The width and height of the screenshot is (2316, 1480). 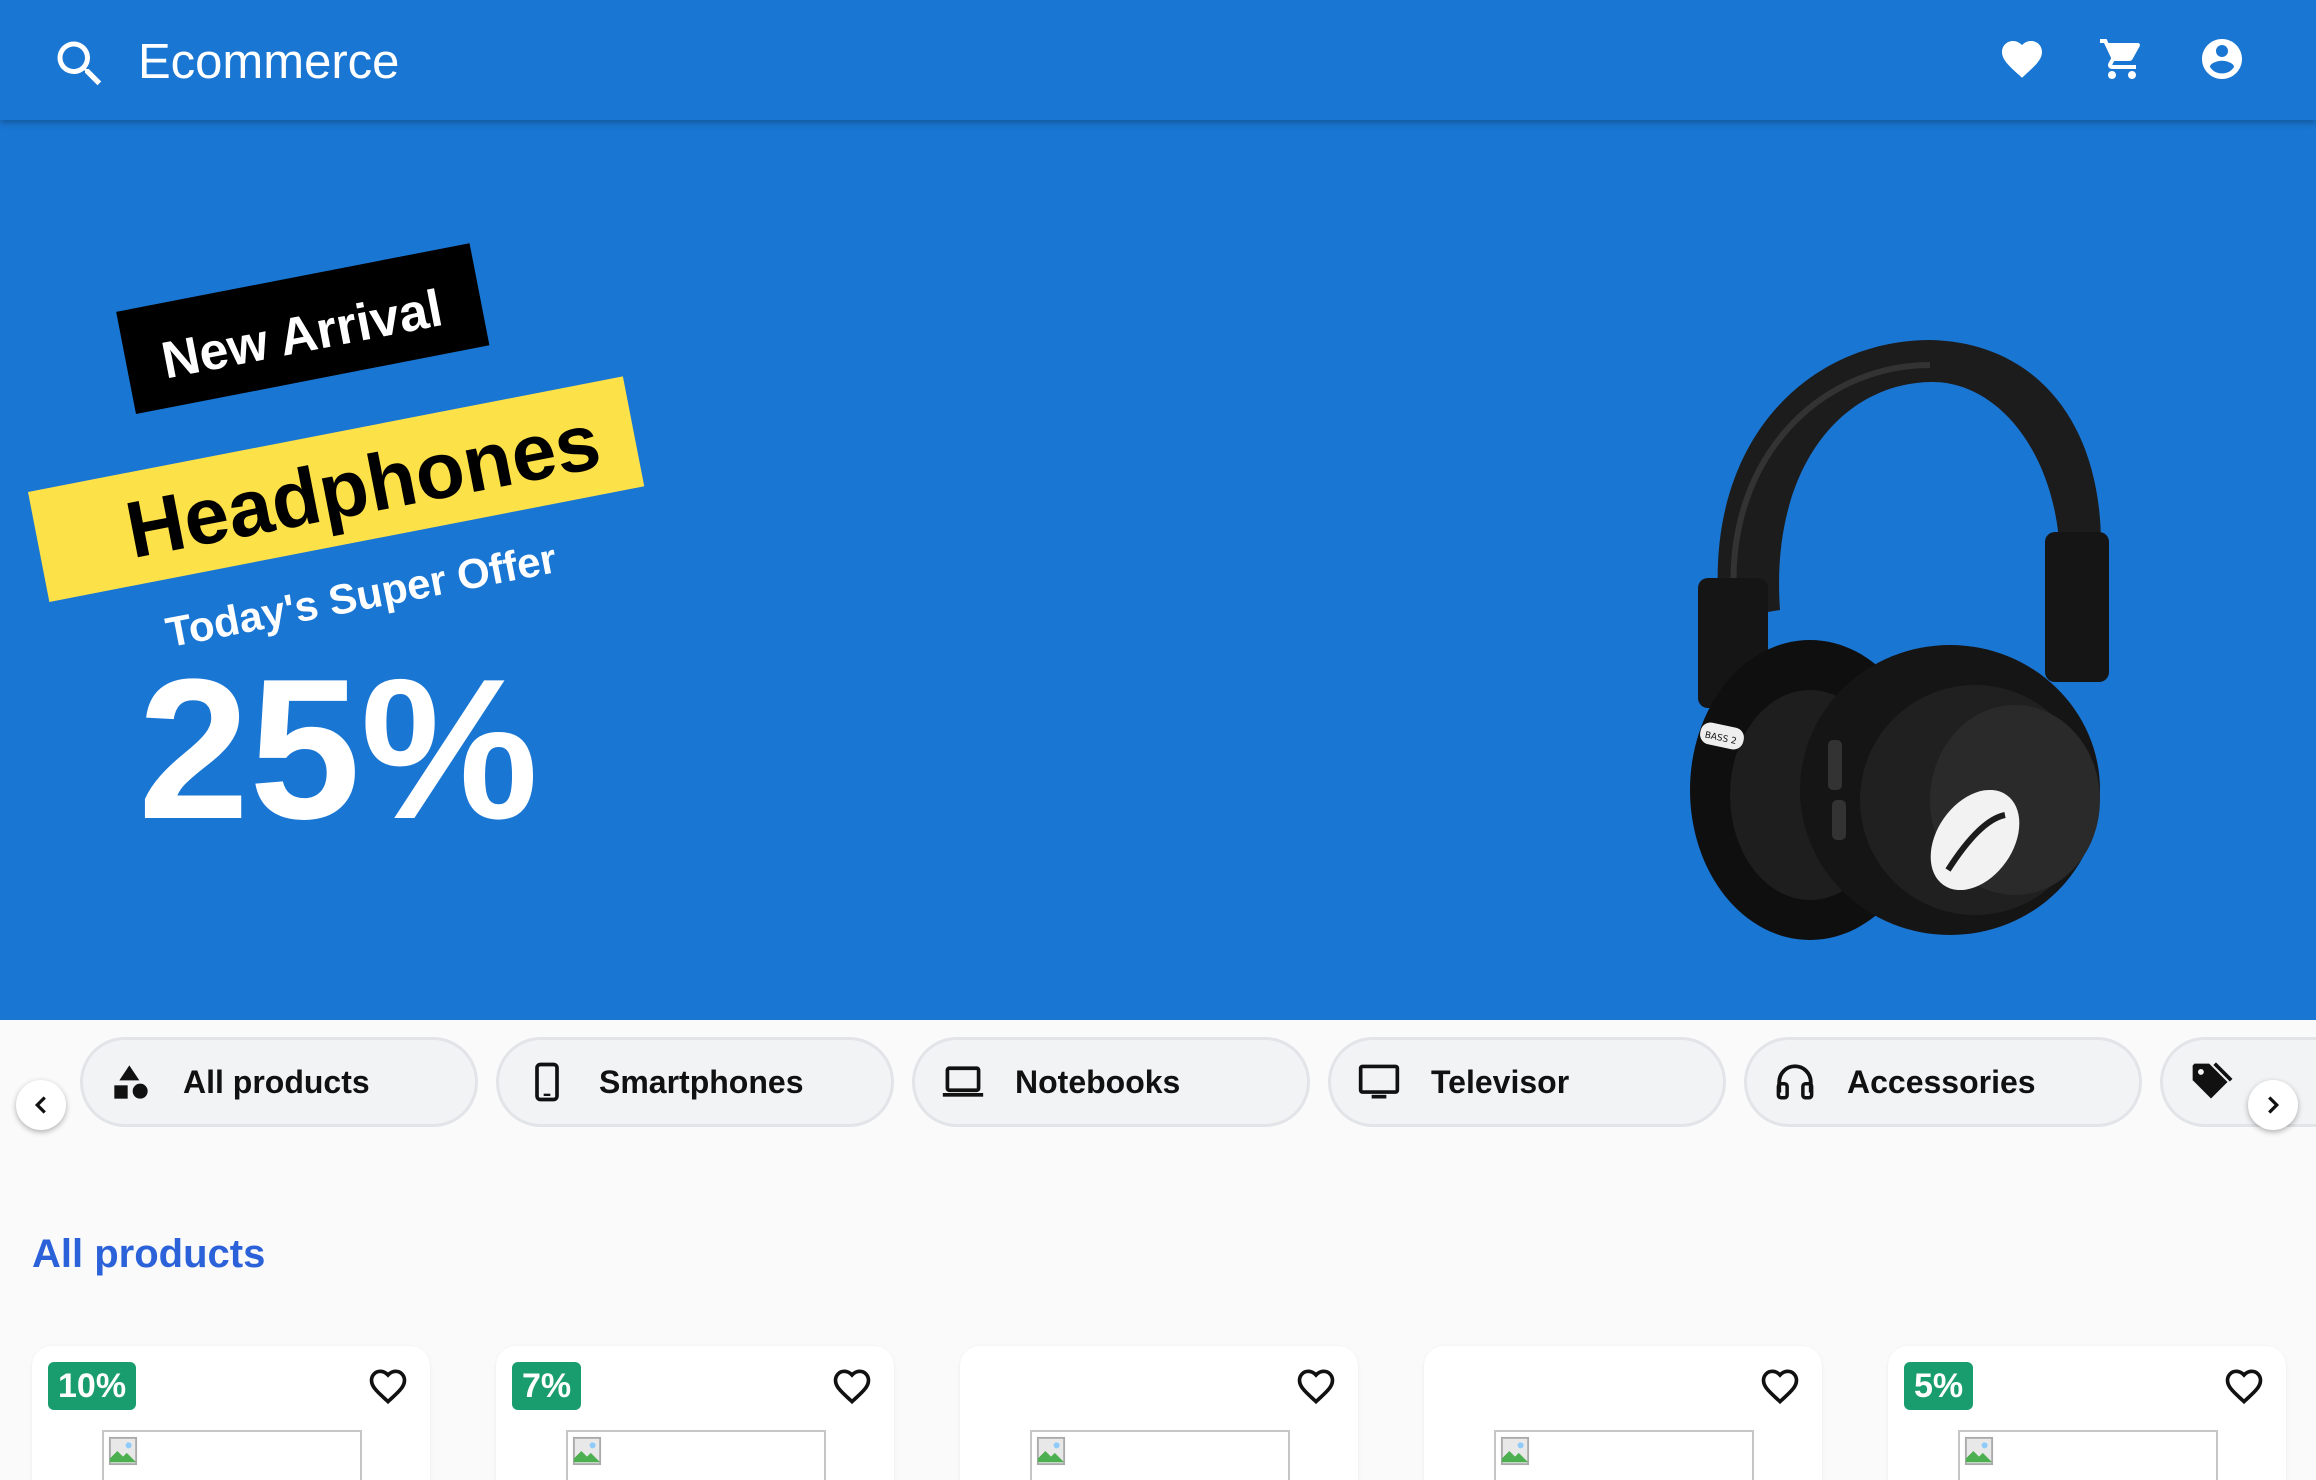 What do you see at coordinates (1158, 60) in the screenshot?
I see `app-bar: Ecommerce` at bounding box center [1158, 60].